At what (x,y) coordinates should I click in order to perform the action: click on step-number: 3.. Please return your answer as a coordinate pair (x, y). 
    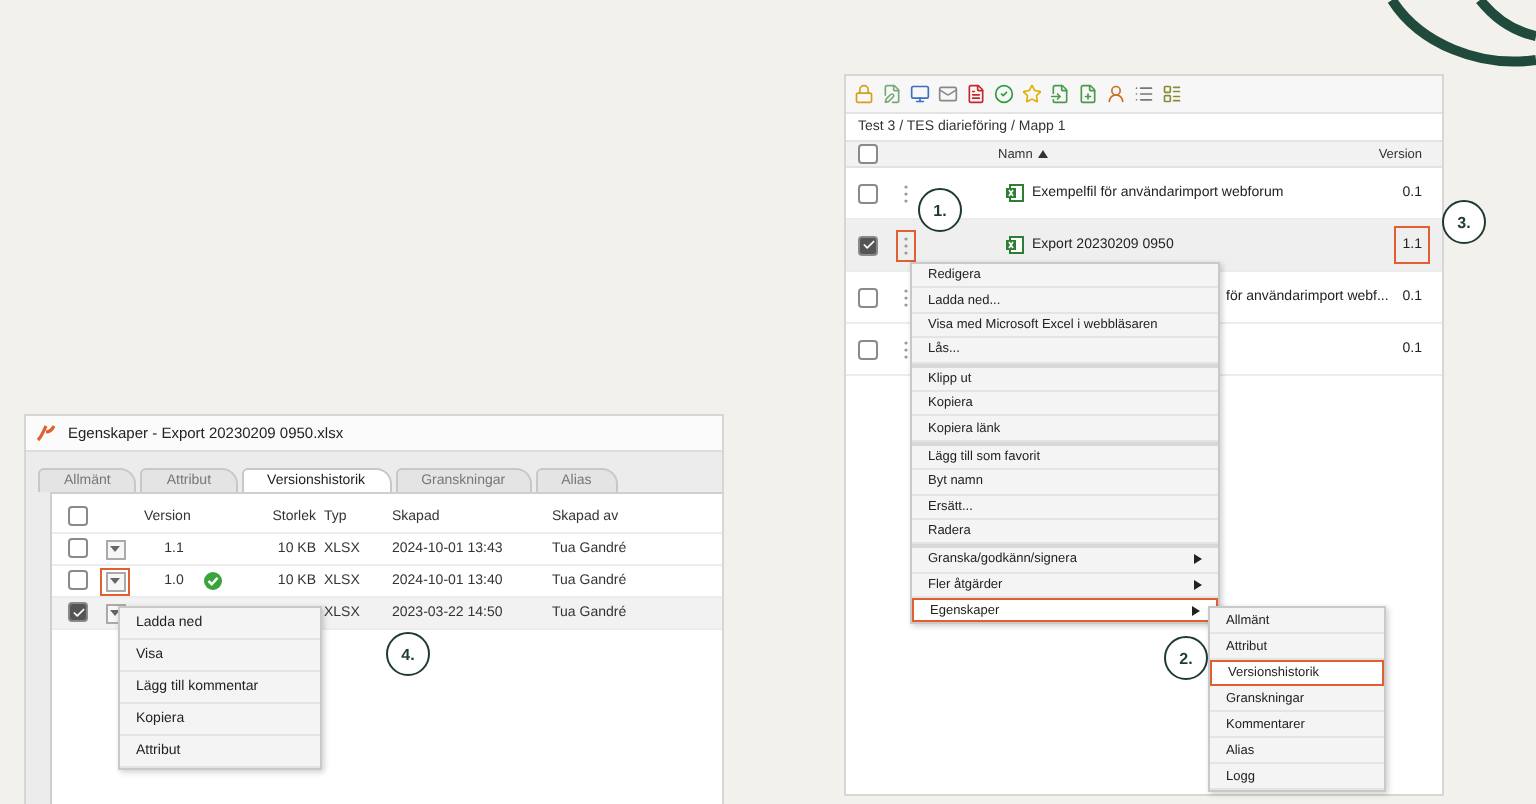
    Looking at the image, I should click on (1464, 222).